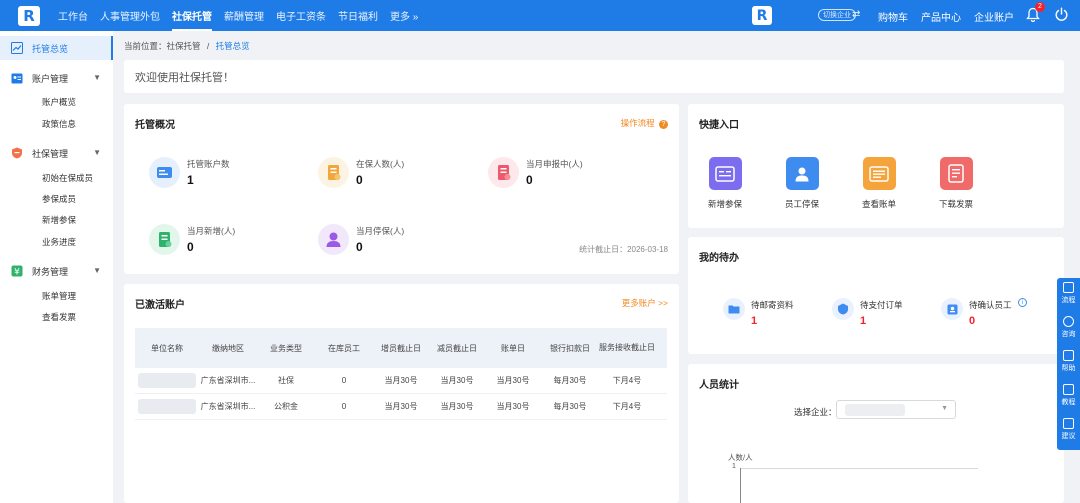 Image resolution: width=1080 pixels, height=503 pixels. What do you see at coordinates (568, 177) in the screenshot?
I see `stat-declaring-month: 当月申报中(人) 0` at bounding box center [568, 177].